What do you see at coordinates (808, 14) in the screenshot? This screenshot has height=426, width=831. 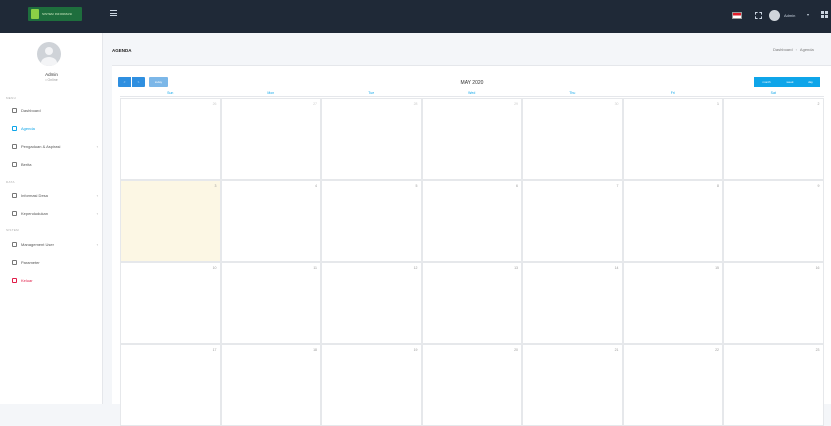 I see `chevron-down-icon: ▾` at bounding box center [808, 14].